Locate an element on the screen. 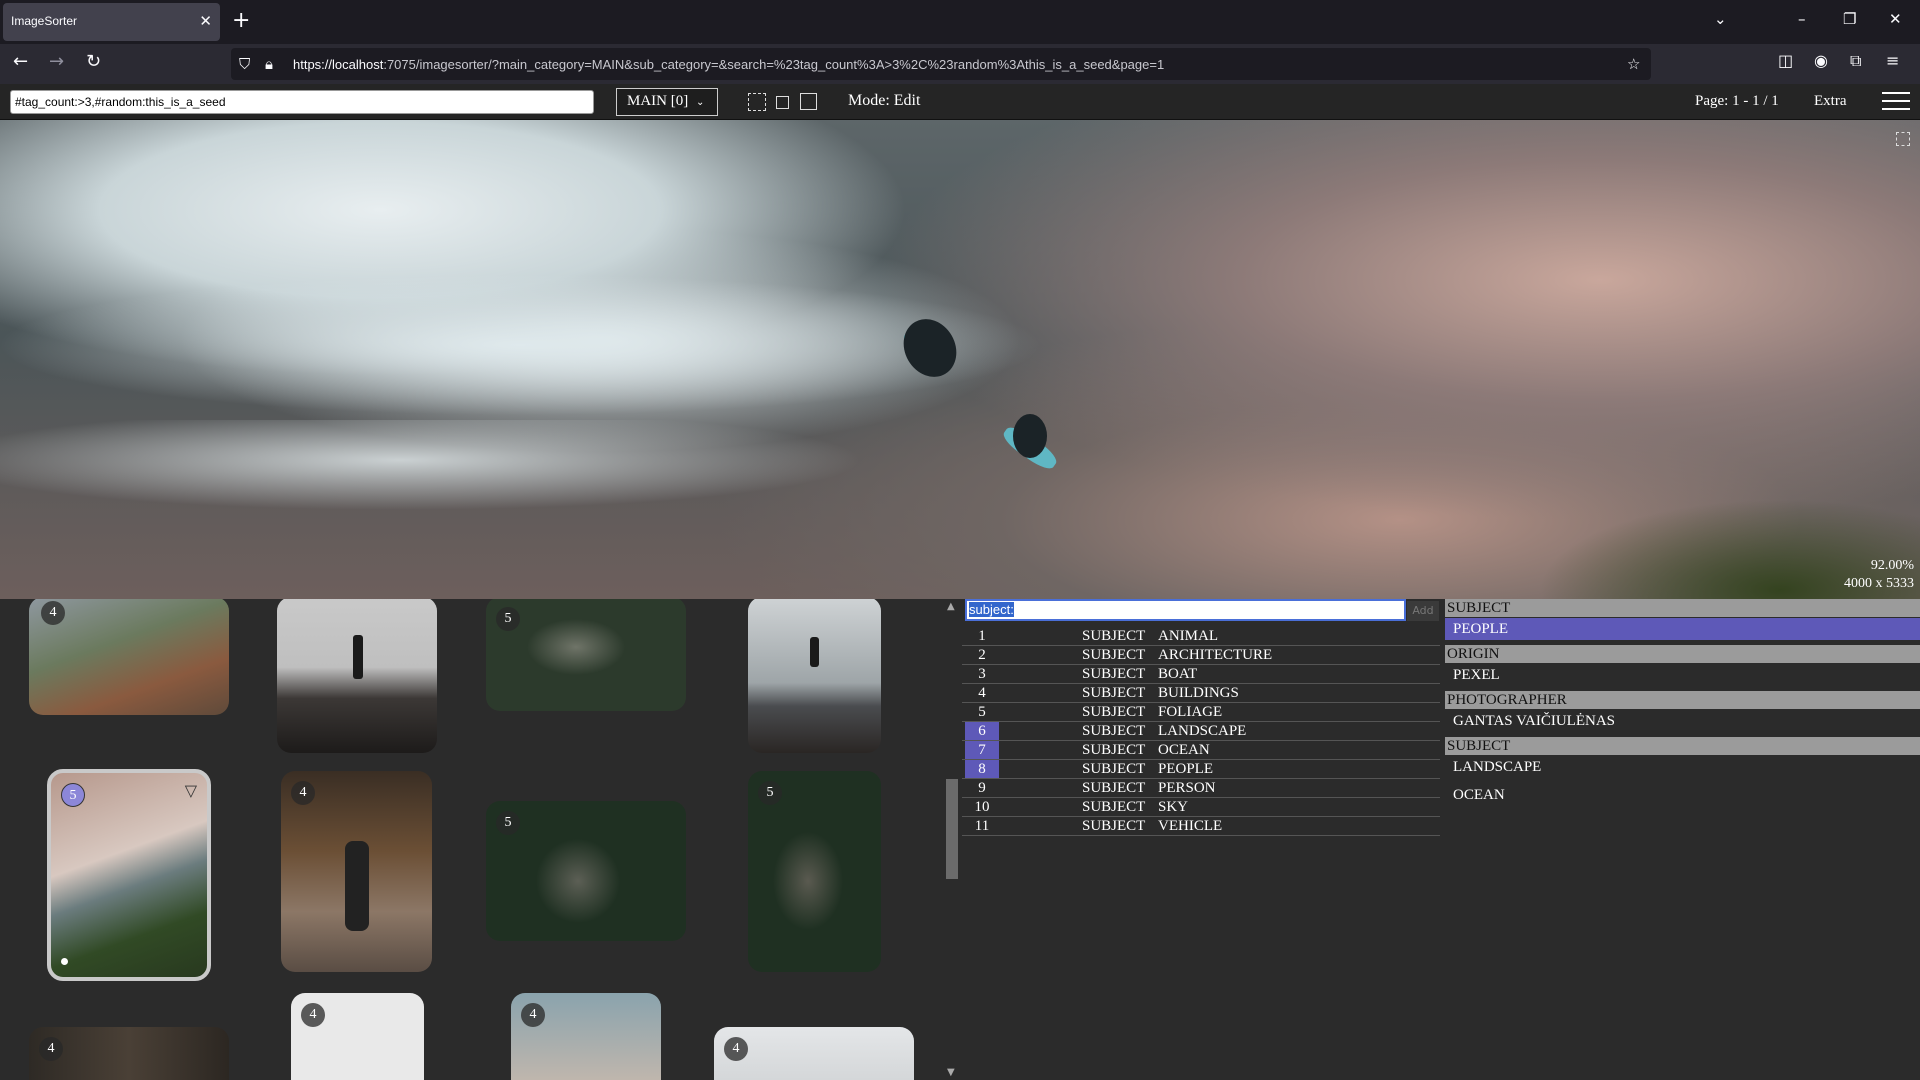 This screenshot has height=1080, width=1920. back-icon: ← is located at coordinates (20, 61).